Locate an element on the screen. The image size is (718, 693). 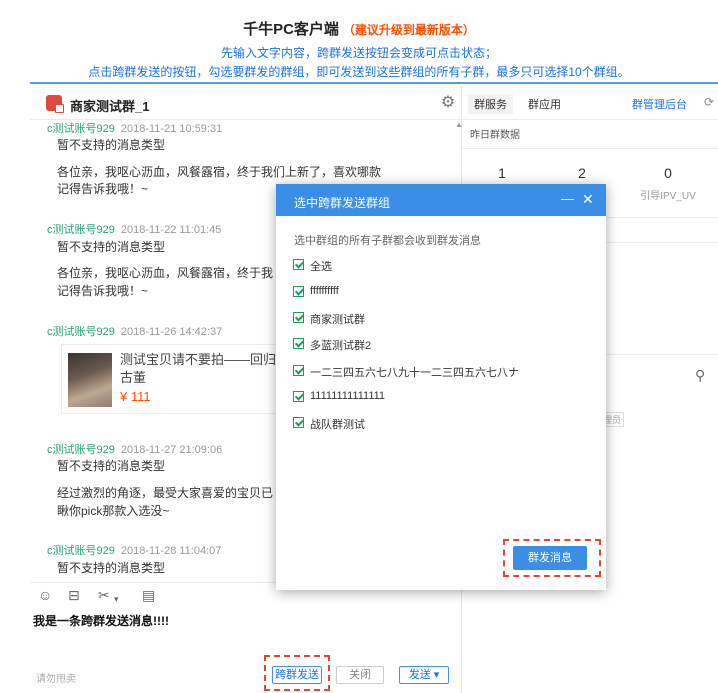
divider is located at coordinates (374, 83).